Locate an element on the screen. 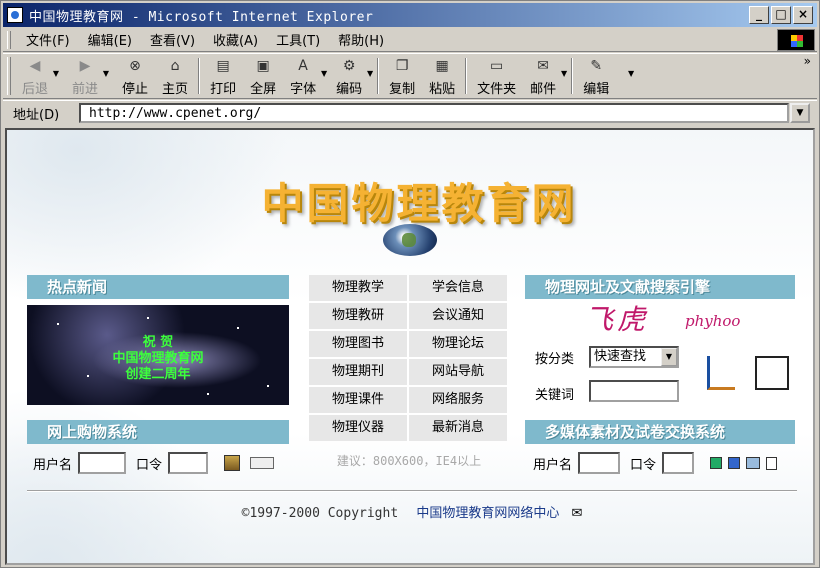  home-icon: ⌂ is located at coordinates (175, 66).